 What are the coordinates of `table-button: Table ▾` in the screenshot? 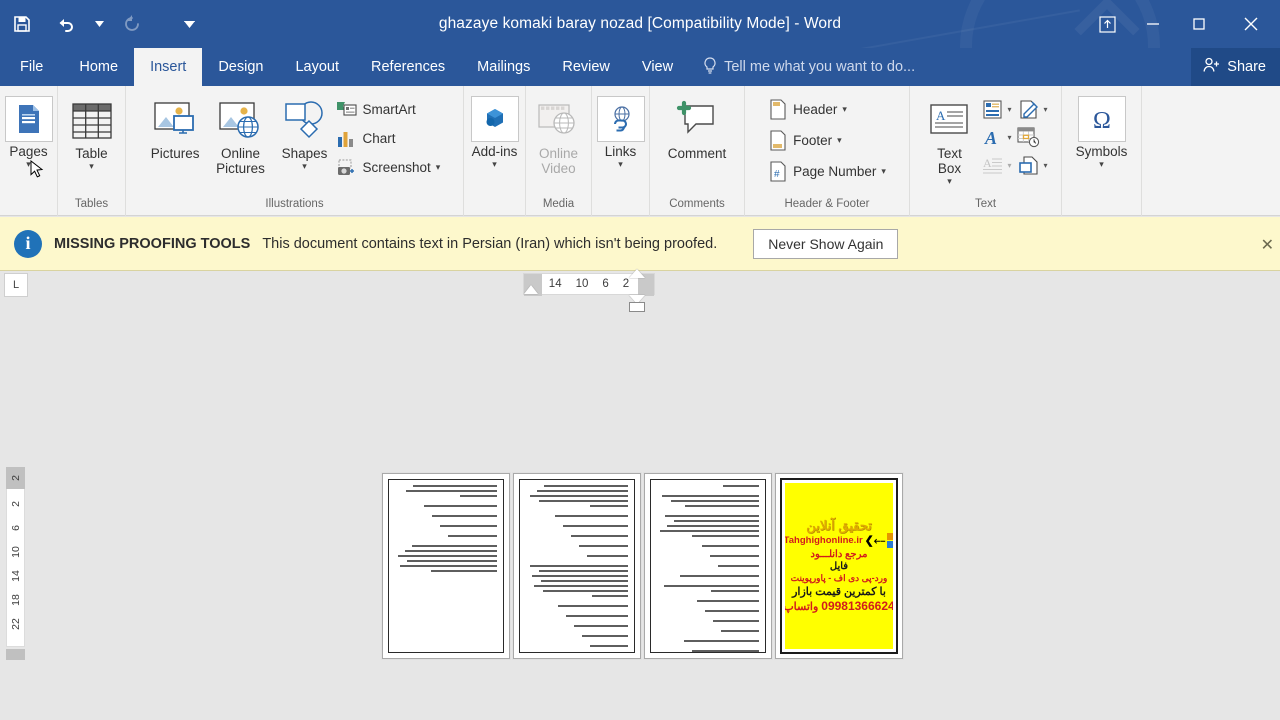 It's located at (92, 131).